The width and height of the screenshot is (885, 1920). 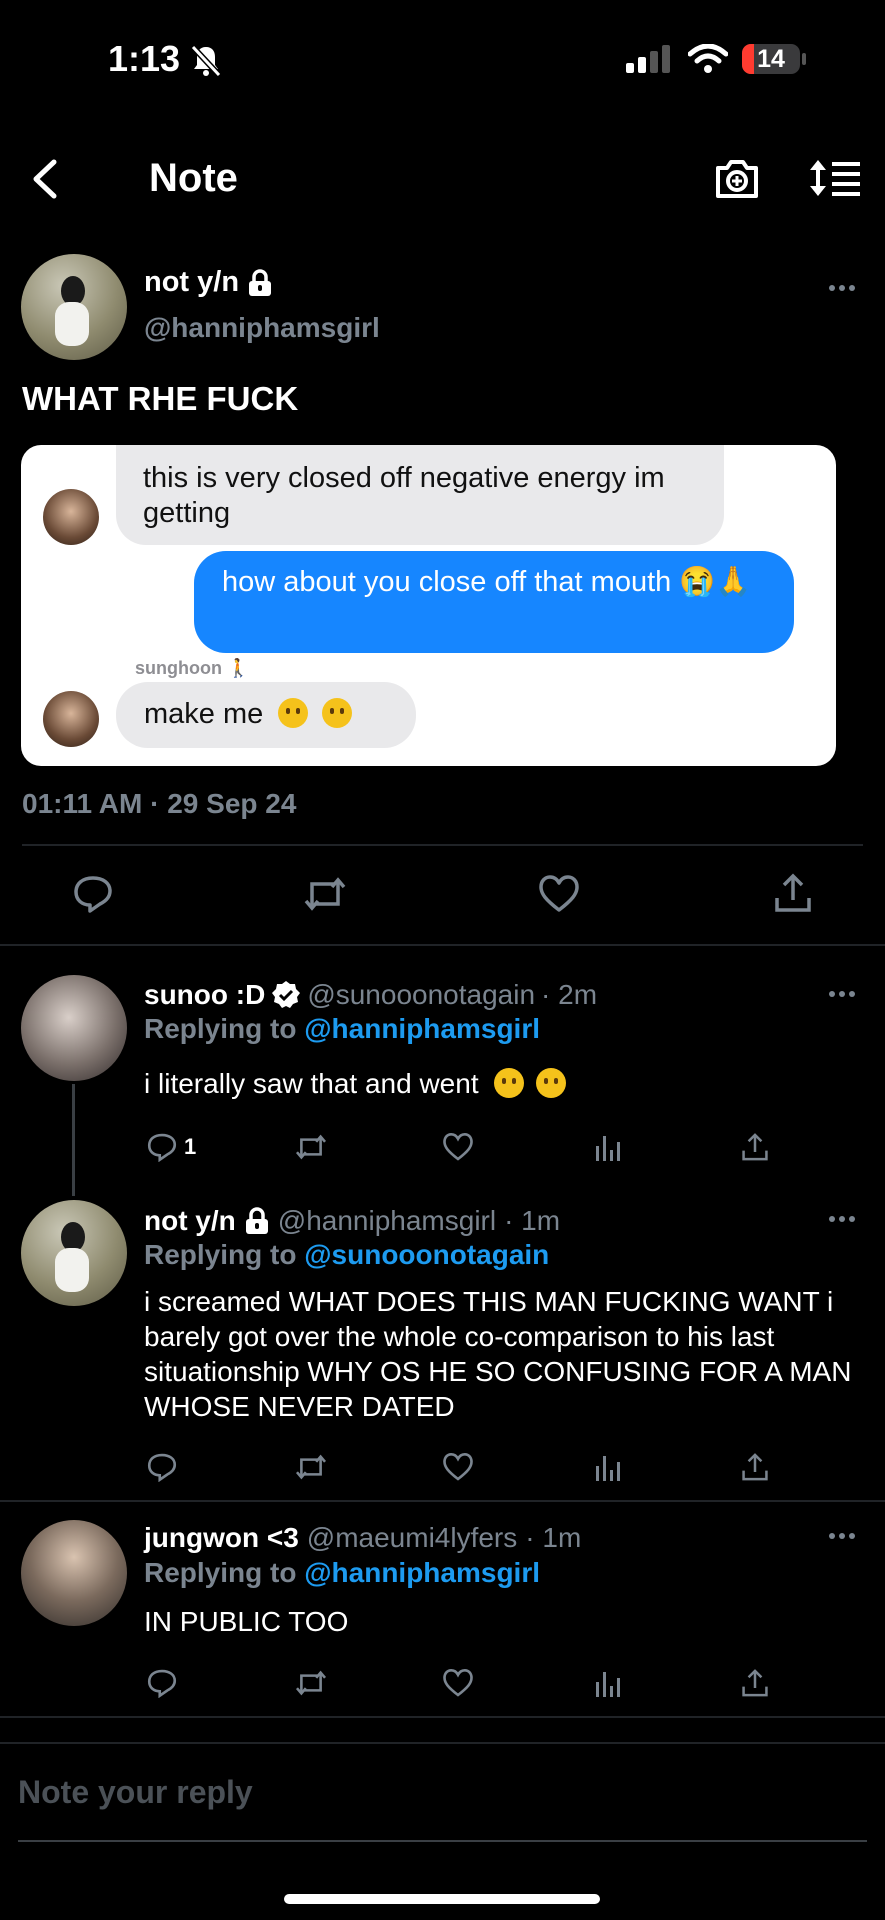 What do you see at coordinates (190, 1221) in the screenshot?
I see `reply-display-name: not y/n` at bounding box center [190, 1221].